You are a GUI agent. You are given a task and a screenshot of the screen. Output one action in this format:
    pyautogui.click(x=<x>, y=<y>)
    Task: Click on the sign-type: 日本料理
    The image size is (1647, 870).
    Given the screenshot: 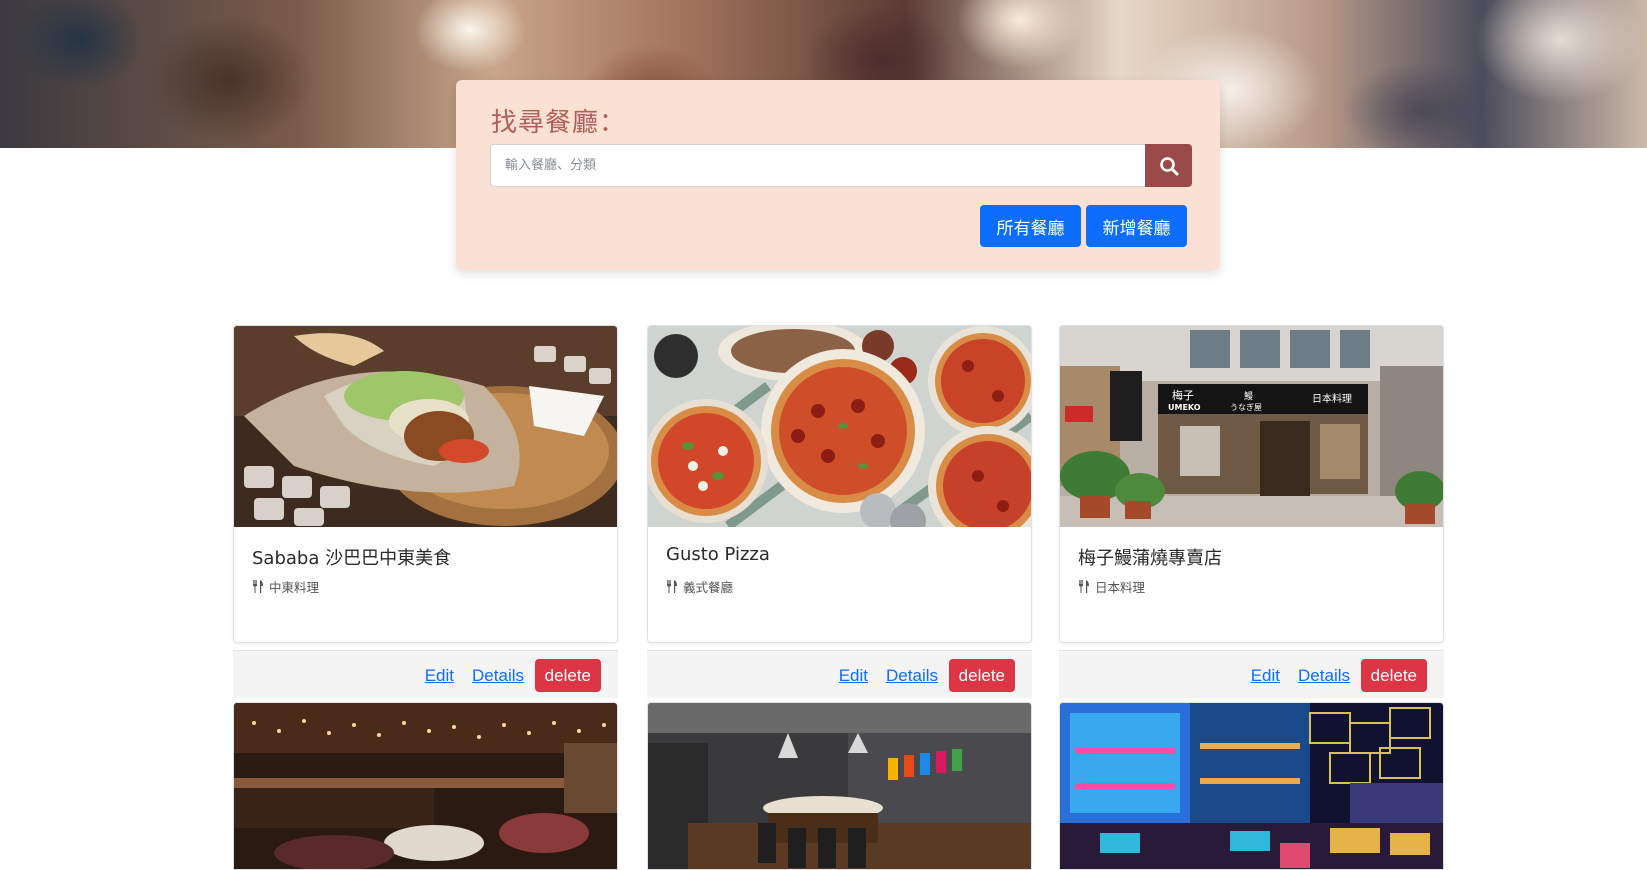 What is the action you would take?
    pyautogui.click(x=1332, y=398)
    